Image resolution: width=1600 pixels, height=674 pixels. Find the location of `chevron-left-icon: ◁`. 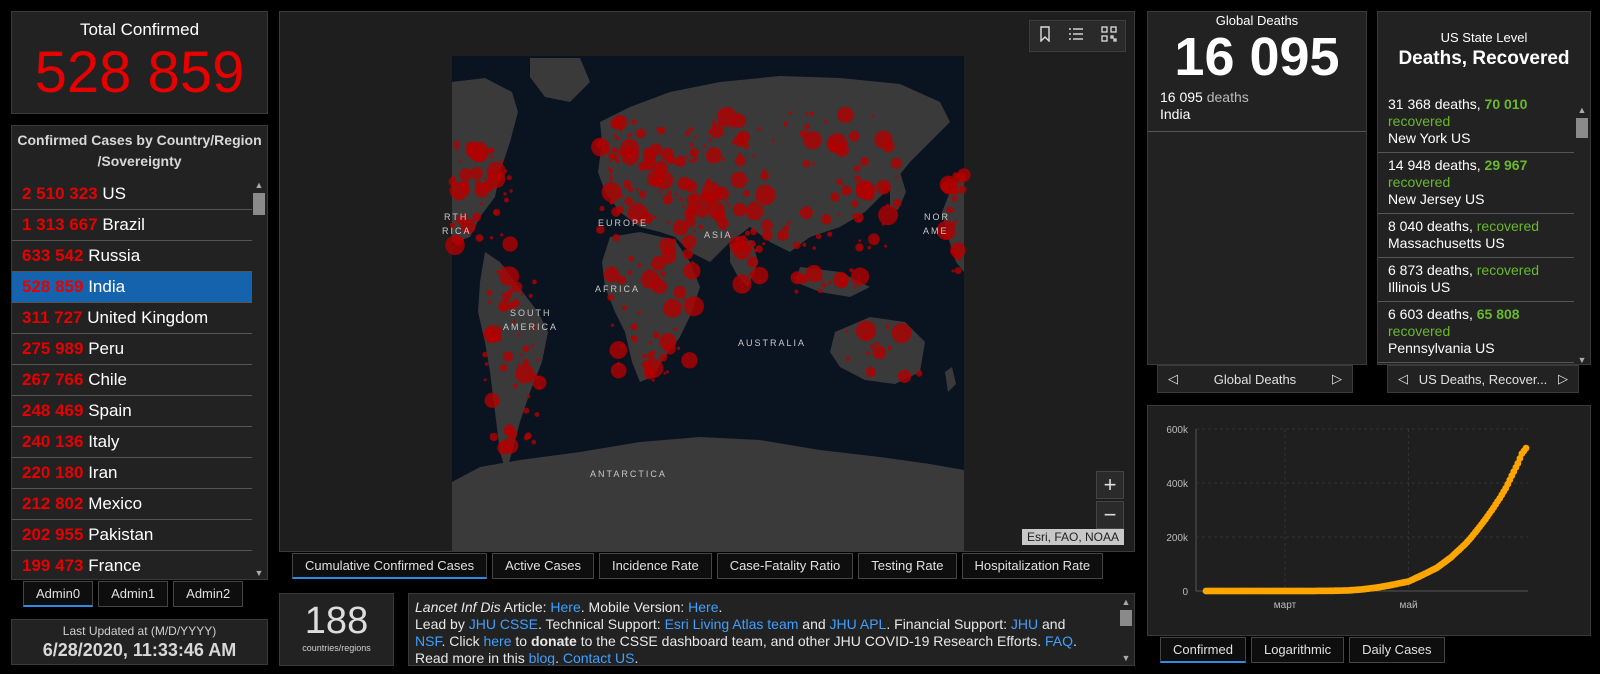

chevron-left-icon: ◁ is located at coordinates (1403, 379).